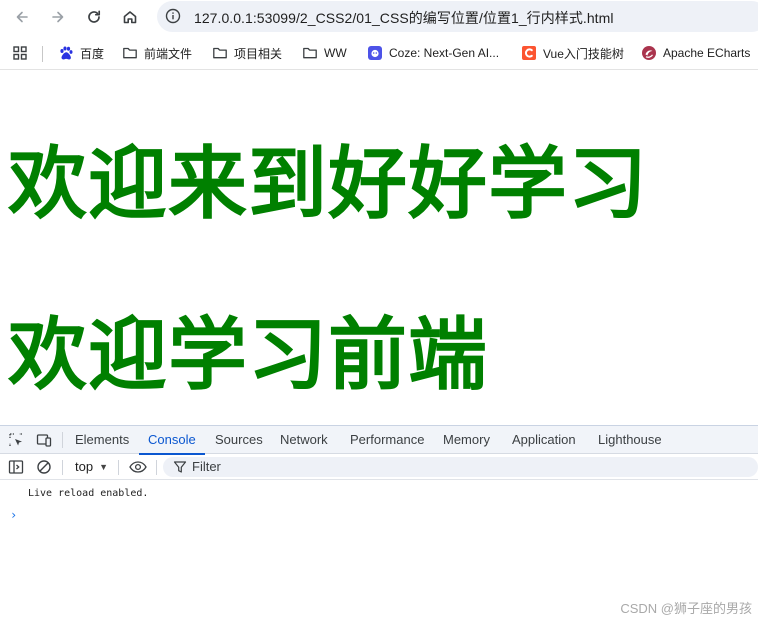  Describe the element at coordinates (180, 467) in the screenshot. I see `filter-icon` at that location.